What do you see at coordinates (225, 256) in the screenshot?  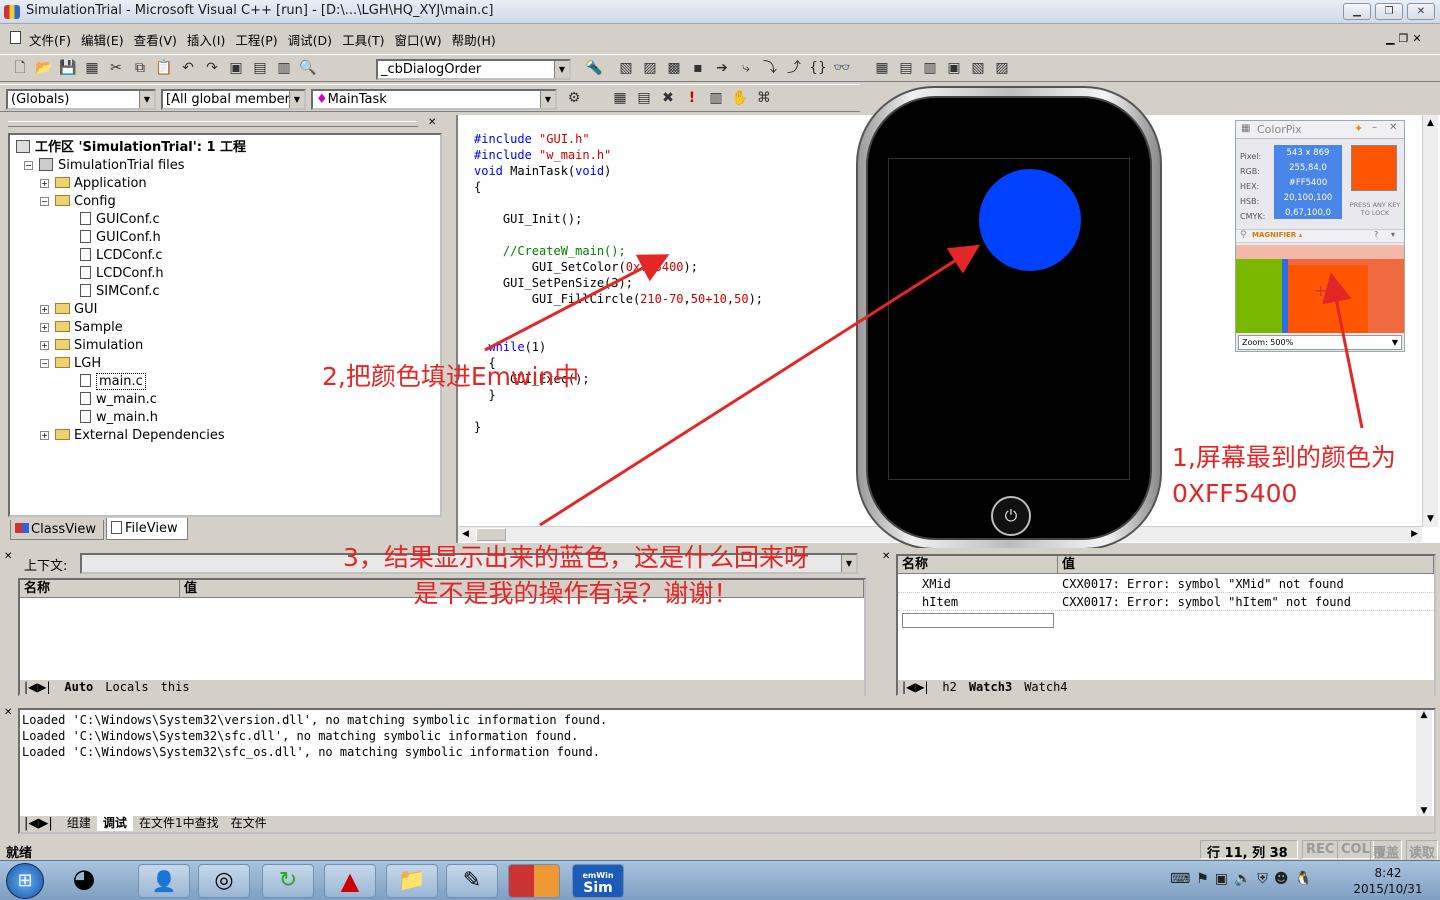 I see `tree-file: LCDConf.c` at bounding box center [225, 256].